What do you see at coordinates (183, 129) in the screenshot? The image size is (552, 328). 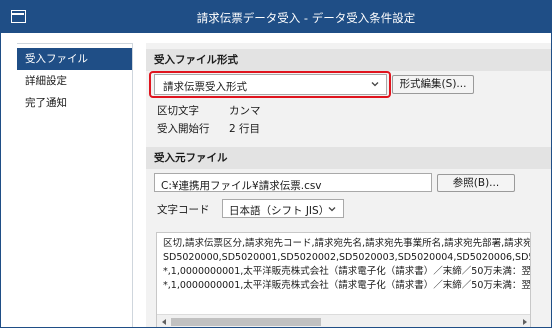 I see `start-row-label: 受入開始行` at bounding box center [183, 129].